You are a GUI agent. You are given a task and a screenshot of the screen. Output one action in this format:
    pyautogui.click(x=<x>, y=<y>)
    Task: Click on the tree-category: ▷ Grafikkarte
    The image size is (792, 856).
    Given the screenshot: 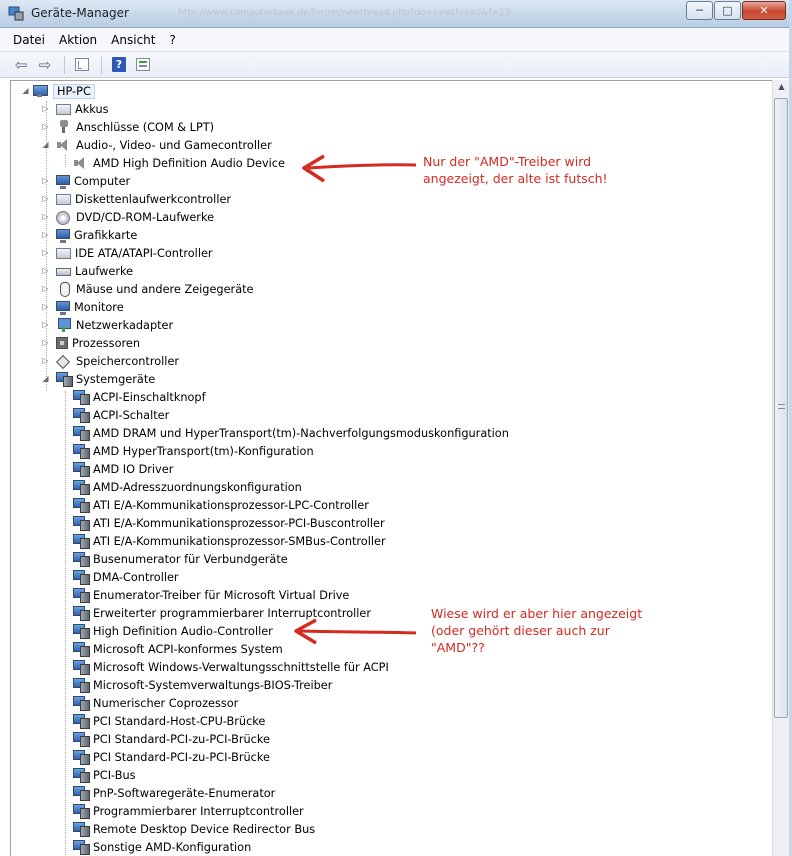 What is the action you would take?
    pyautogui.click(x=88, y=235)
    